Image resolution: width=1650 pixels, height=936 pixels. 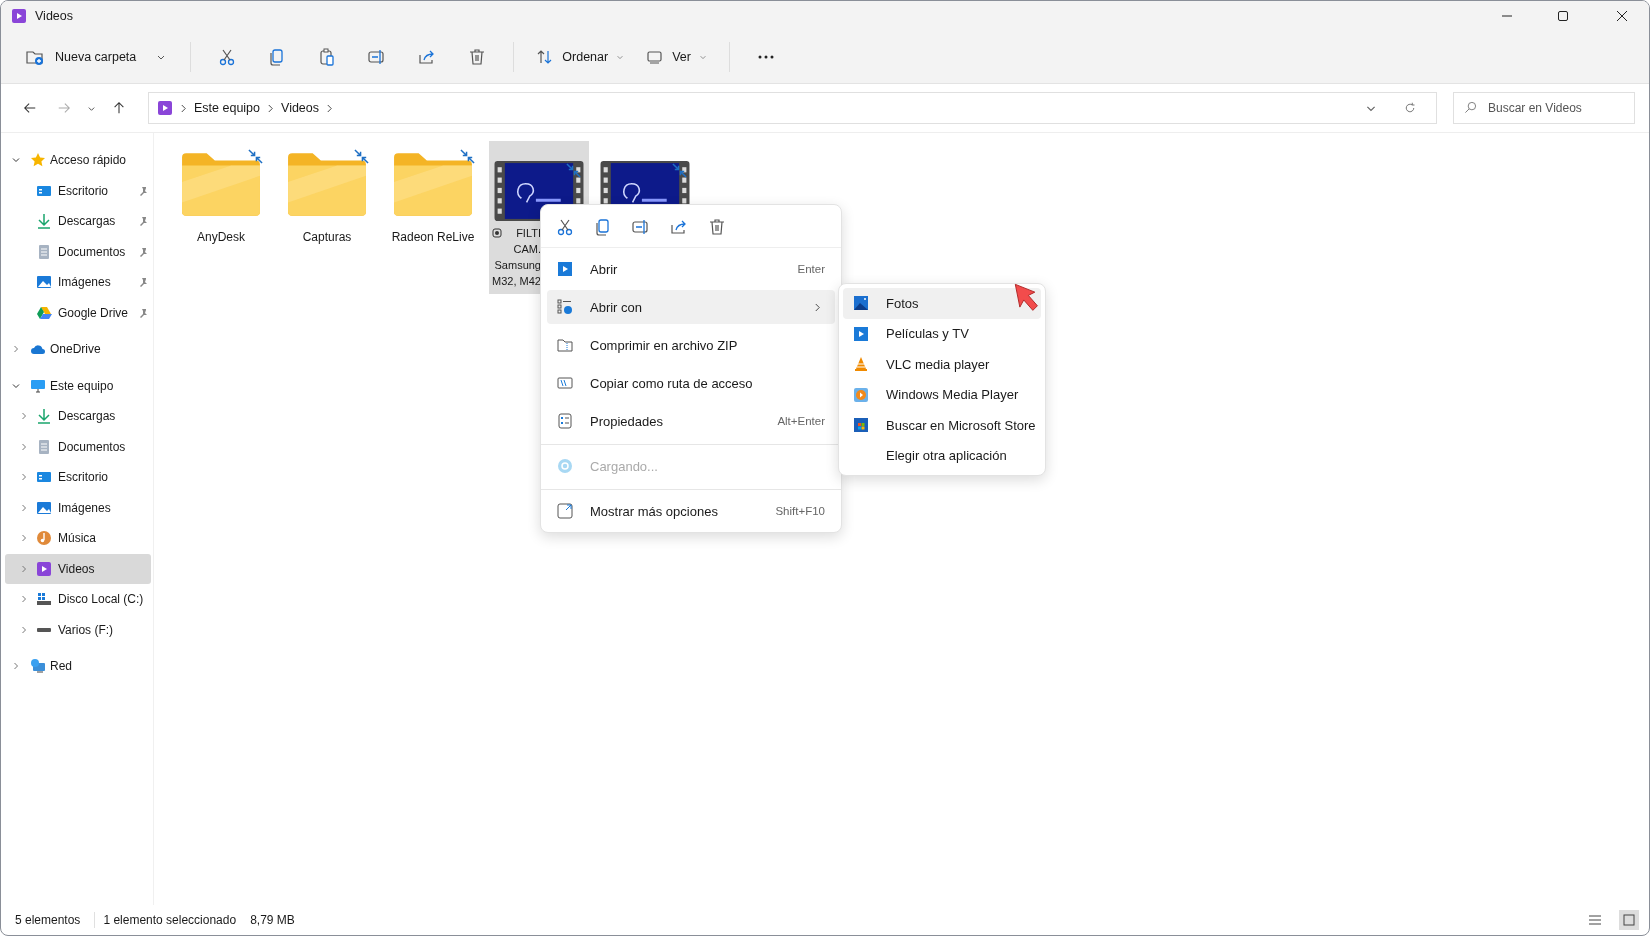 I want to click on menu-item: Fotos, so click(x=942, y=303).